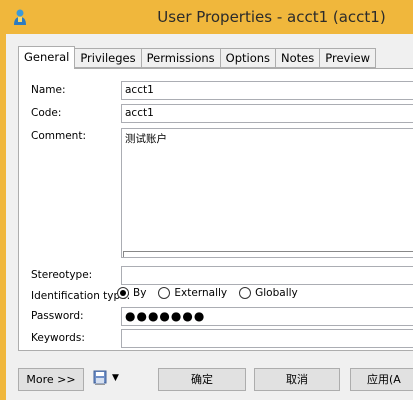 The image size is (413, 400). I want to click on ok-button: 确定, so click(202, 379).